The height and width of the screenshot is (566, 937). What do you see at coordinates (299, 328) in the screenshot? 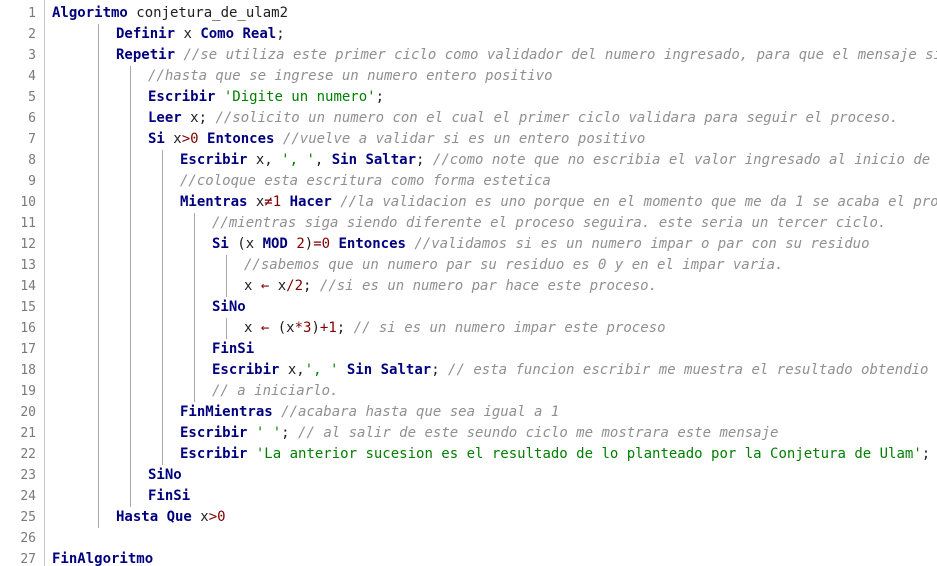
I see `operator-token: *` at bounding box center [299, 328].